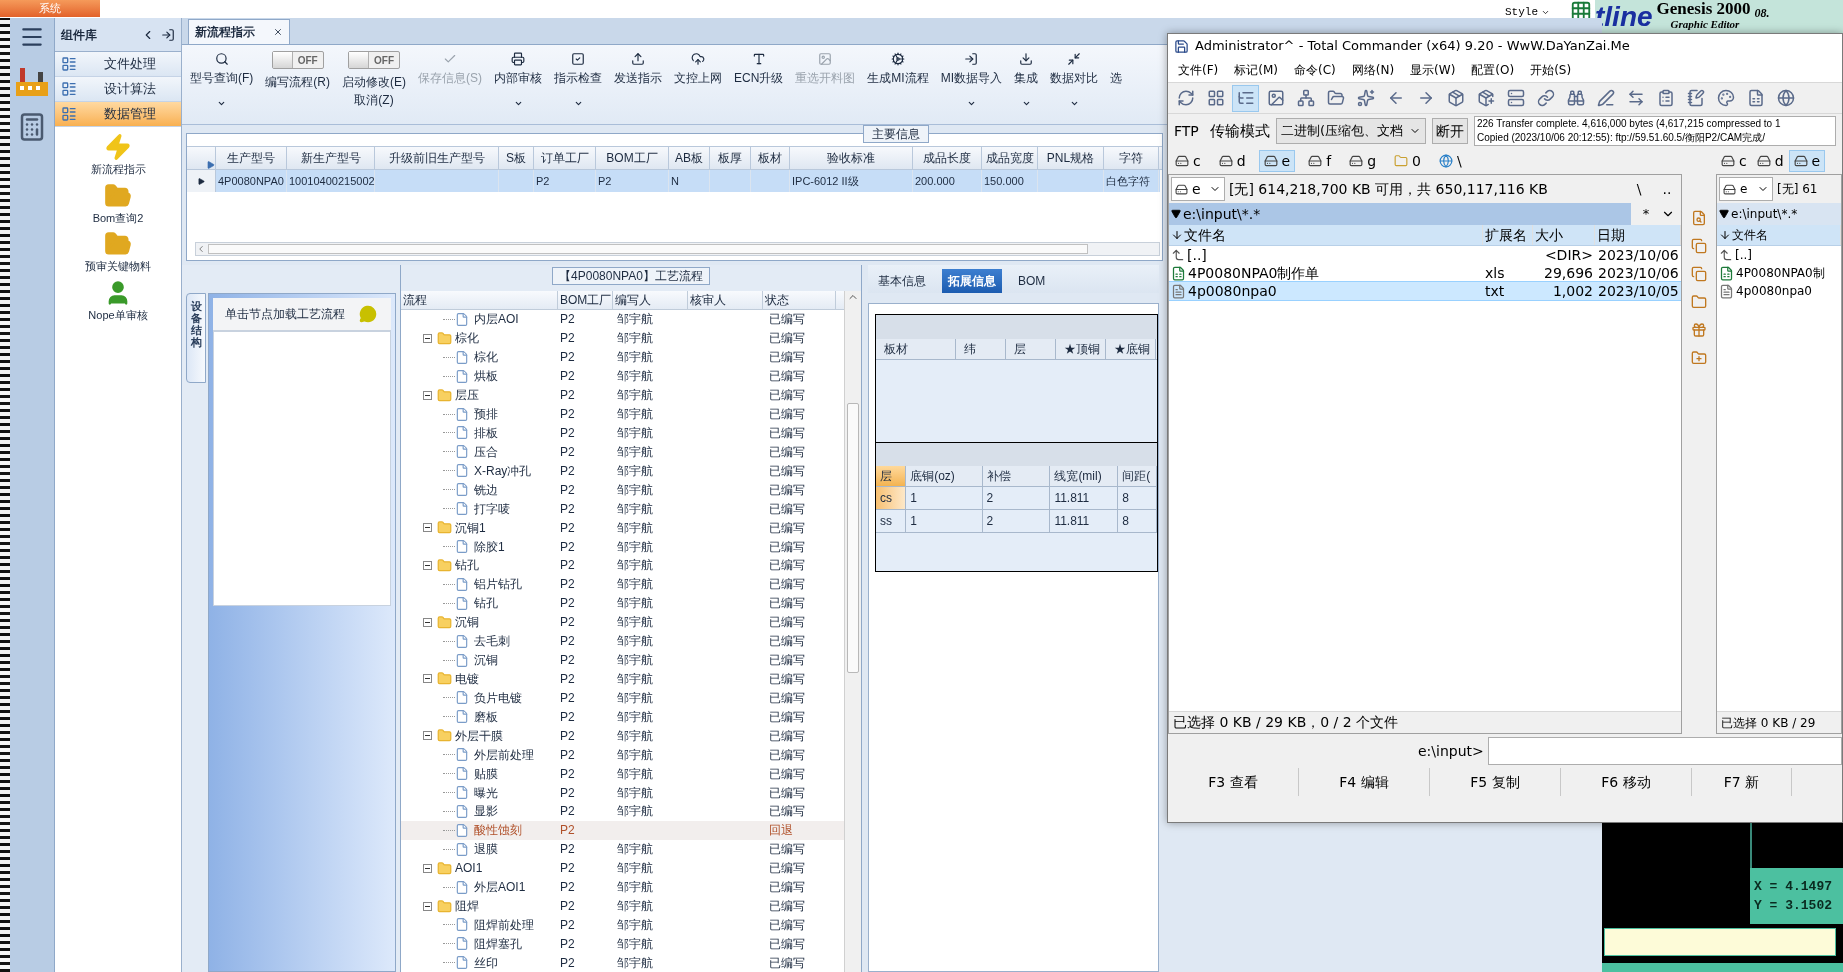  I want to click on column-header: BOM工厂, so click(585, 300).